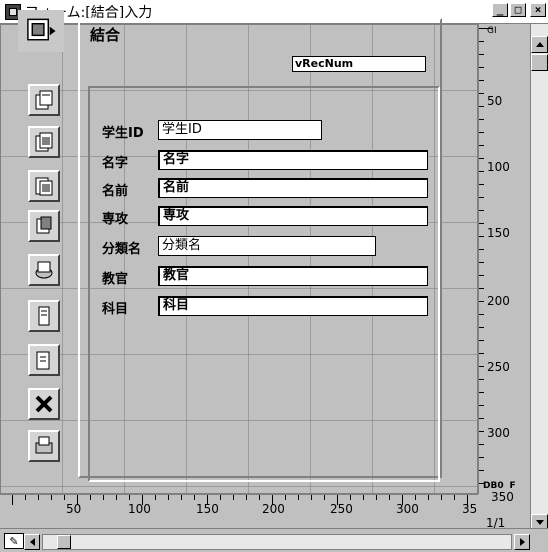 The width and height of the screenshot is (548, 552). Describe the element at coordinates (105, 35) in the screenshot. I see `form-title: 結合` at that location.